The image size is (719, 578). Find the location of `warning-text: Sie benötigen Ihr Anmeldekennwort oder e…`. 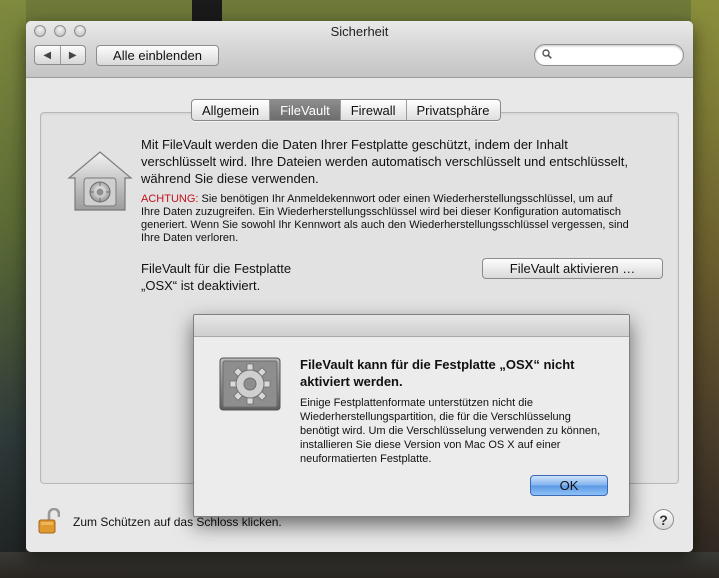

warning-text: Sie benötigen Ihr Anmeldekennwort oder e… is located at coordinates (385, 218).